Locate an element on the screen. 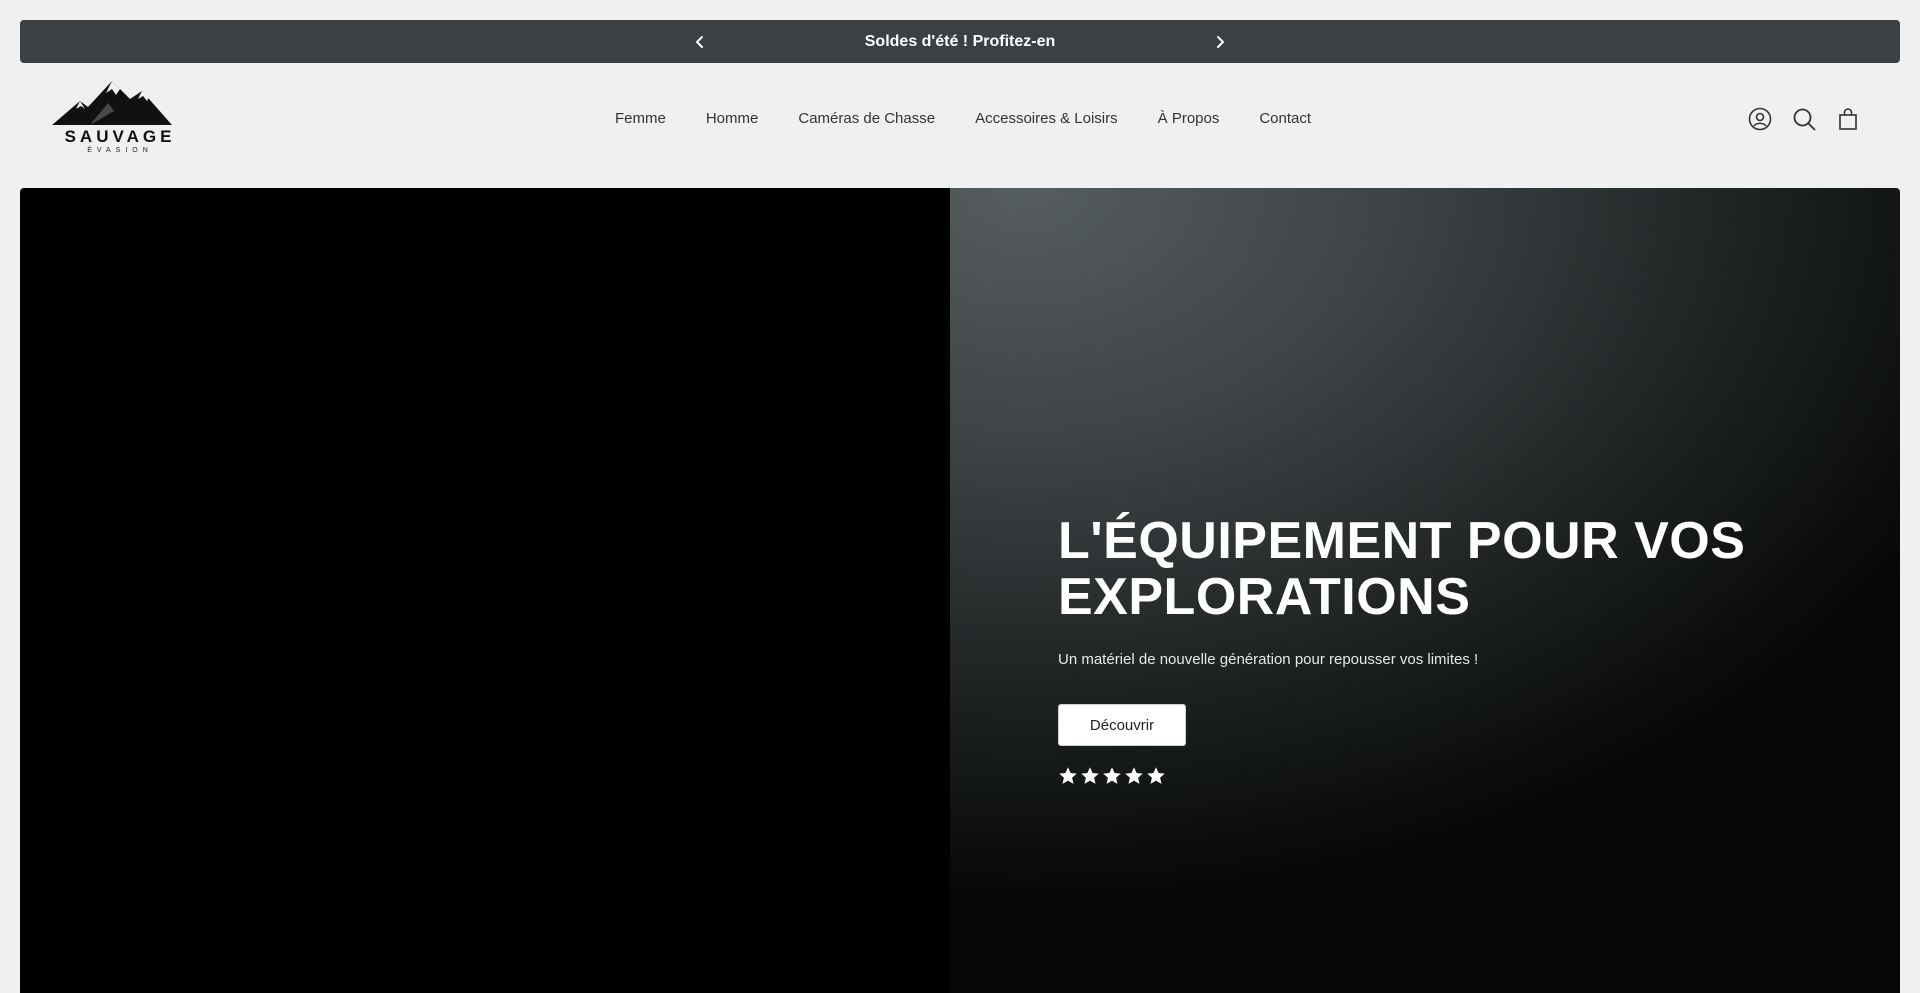 This screenshot has height=993, width=1920. nav-item-femme: Femme is located at coordinates (640, 118).